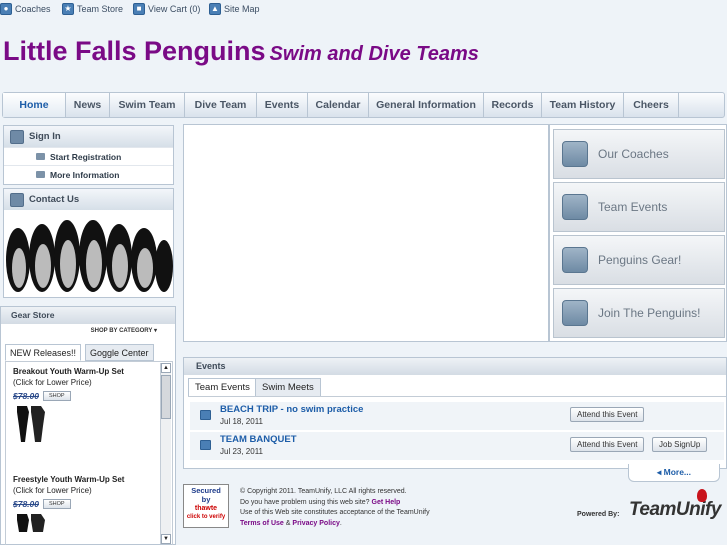 The image size is (727, 545). I want to click on sitemap-icon: ▲, so click(215, 9).